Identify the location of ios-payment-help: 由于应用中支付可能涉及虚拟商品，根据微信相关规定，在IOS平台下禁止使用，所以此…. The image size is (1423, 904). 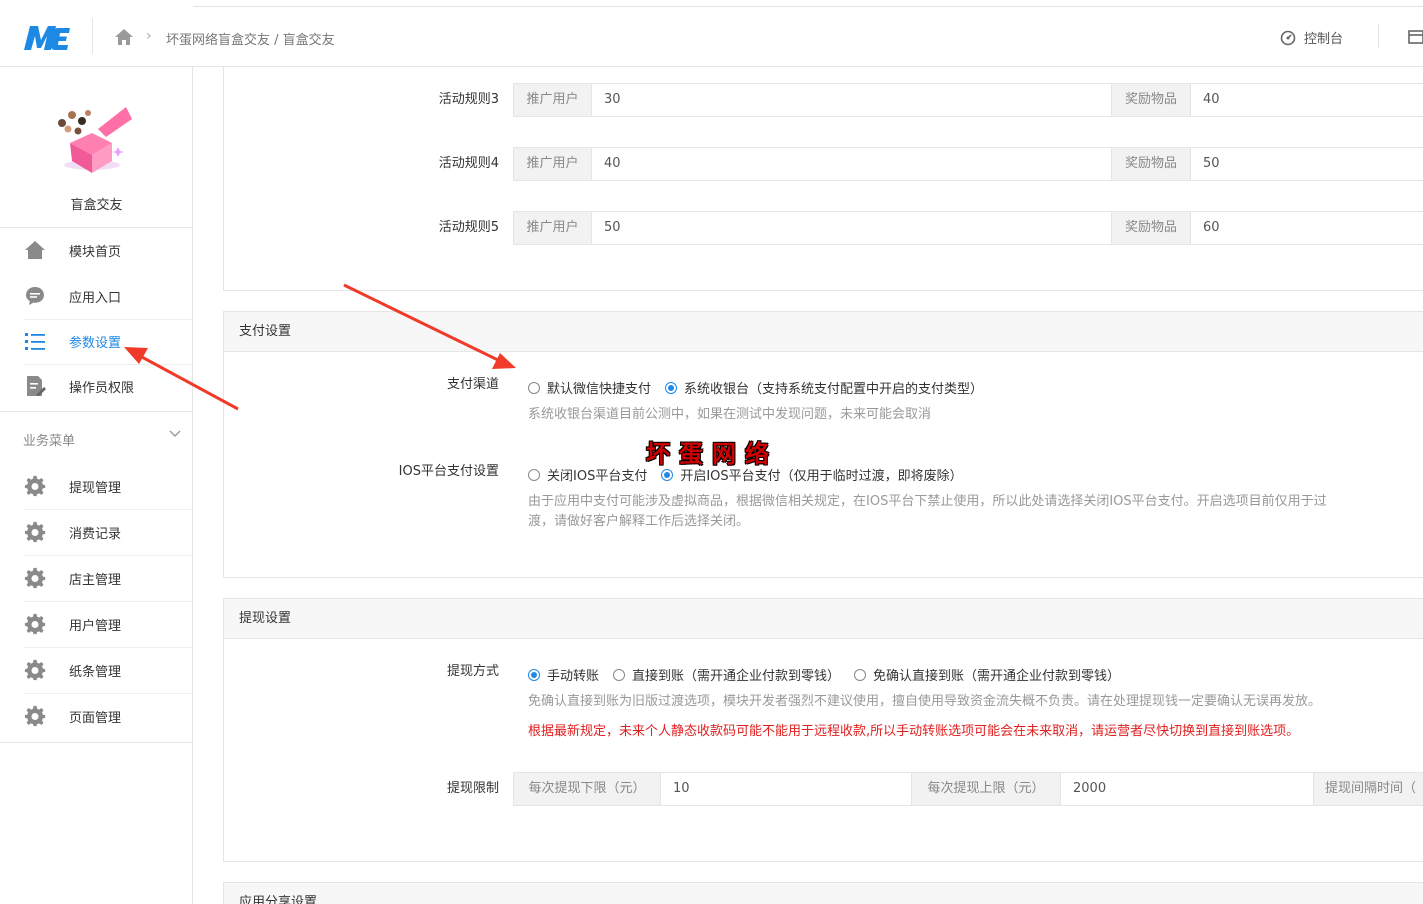
(927, 501).